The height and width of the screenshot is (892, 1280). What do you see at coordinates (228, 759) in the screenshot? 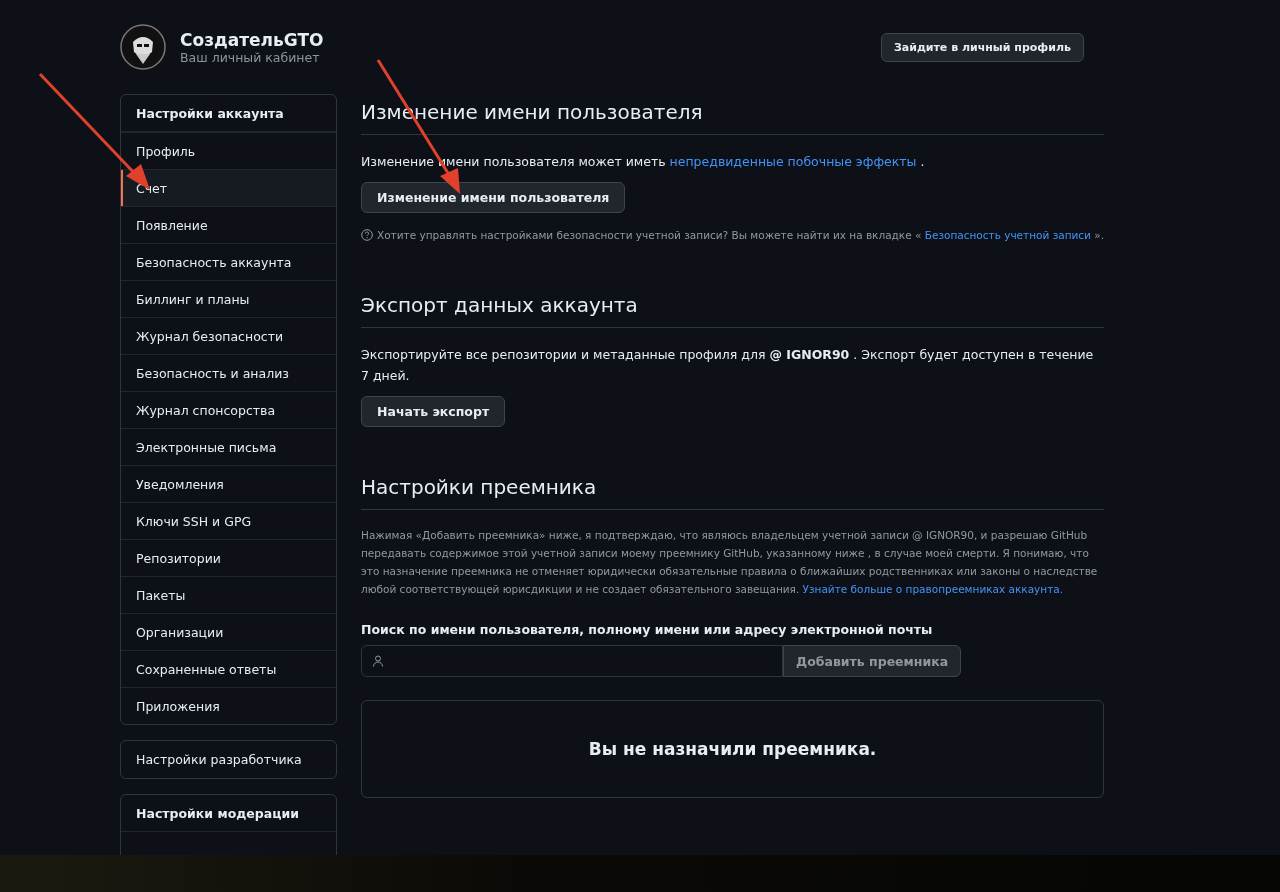
I see `sidebar-item: Настройки разработчика` at bounding box center [228, 759].